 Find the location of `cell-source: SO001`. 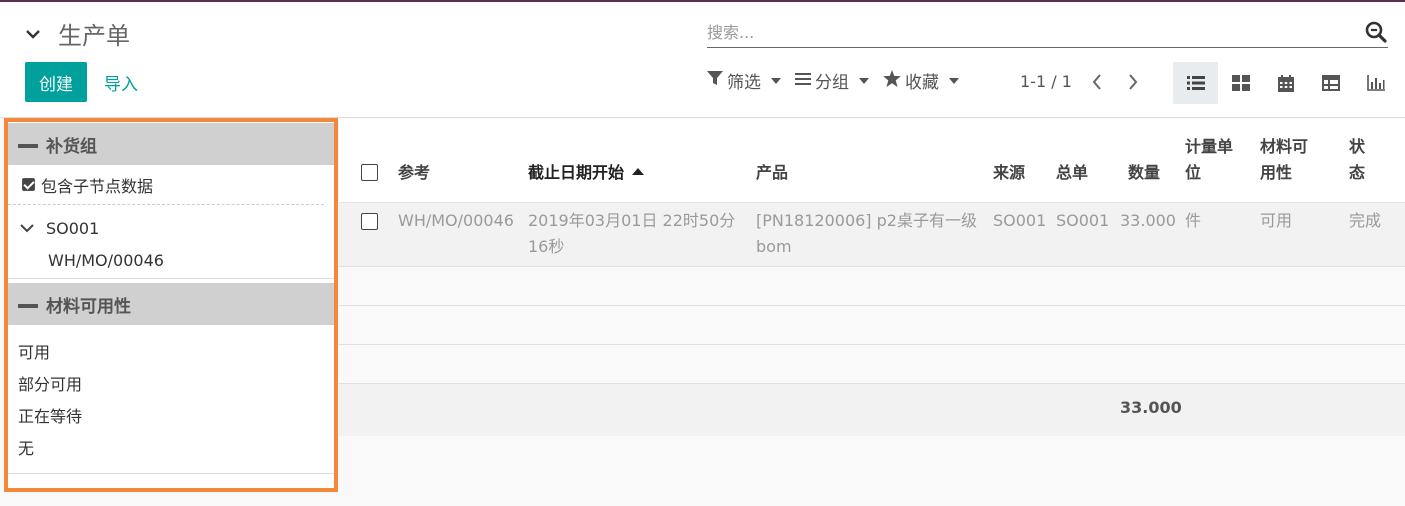

cell-source: SO001 is located at coordinates (1020, 220).